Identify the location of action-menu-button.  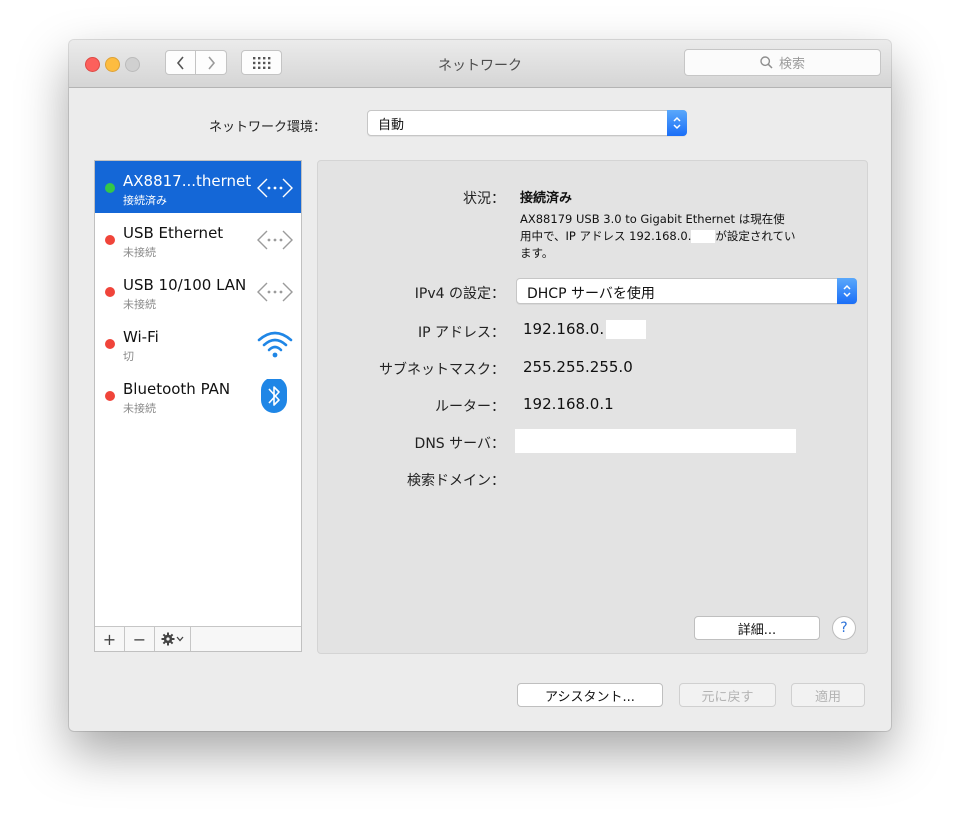
(173, 639).